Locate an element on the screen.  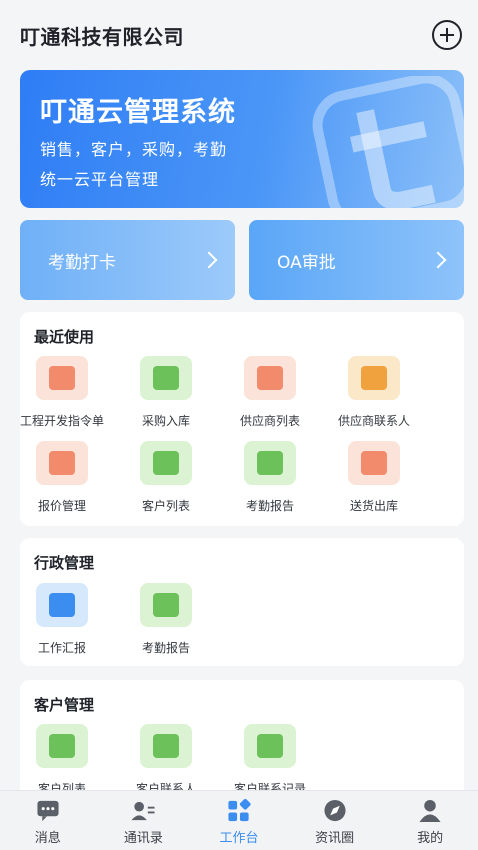
warehouse-truck-icon is located at coordinates (166, 378).